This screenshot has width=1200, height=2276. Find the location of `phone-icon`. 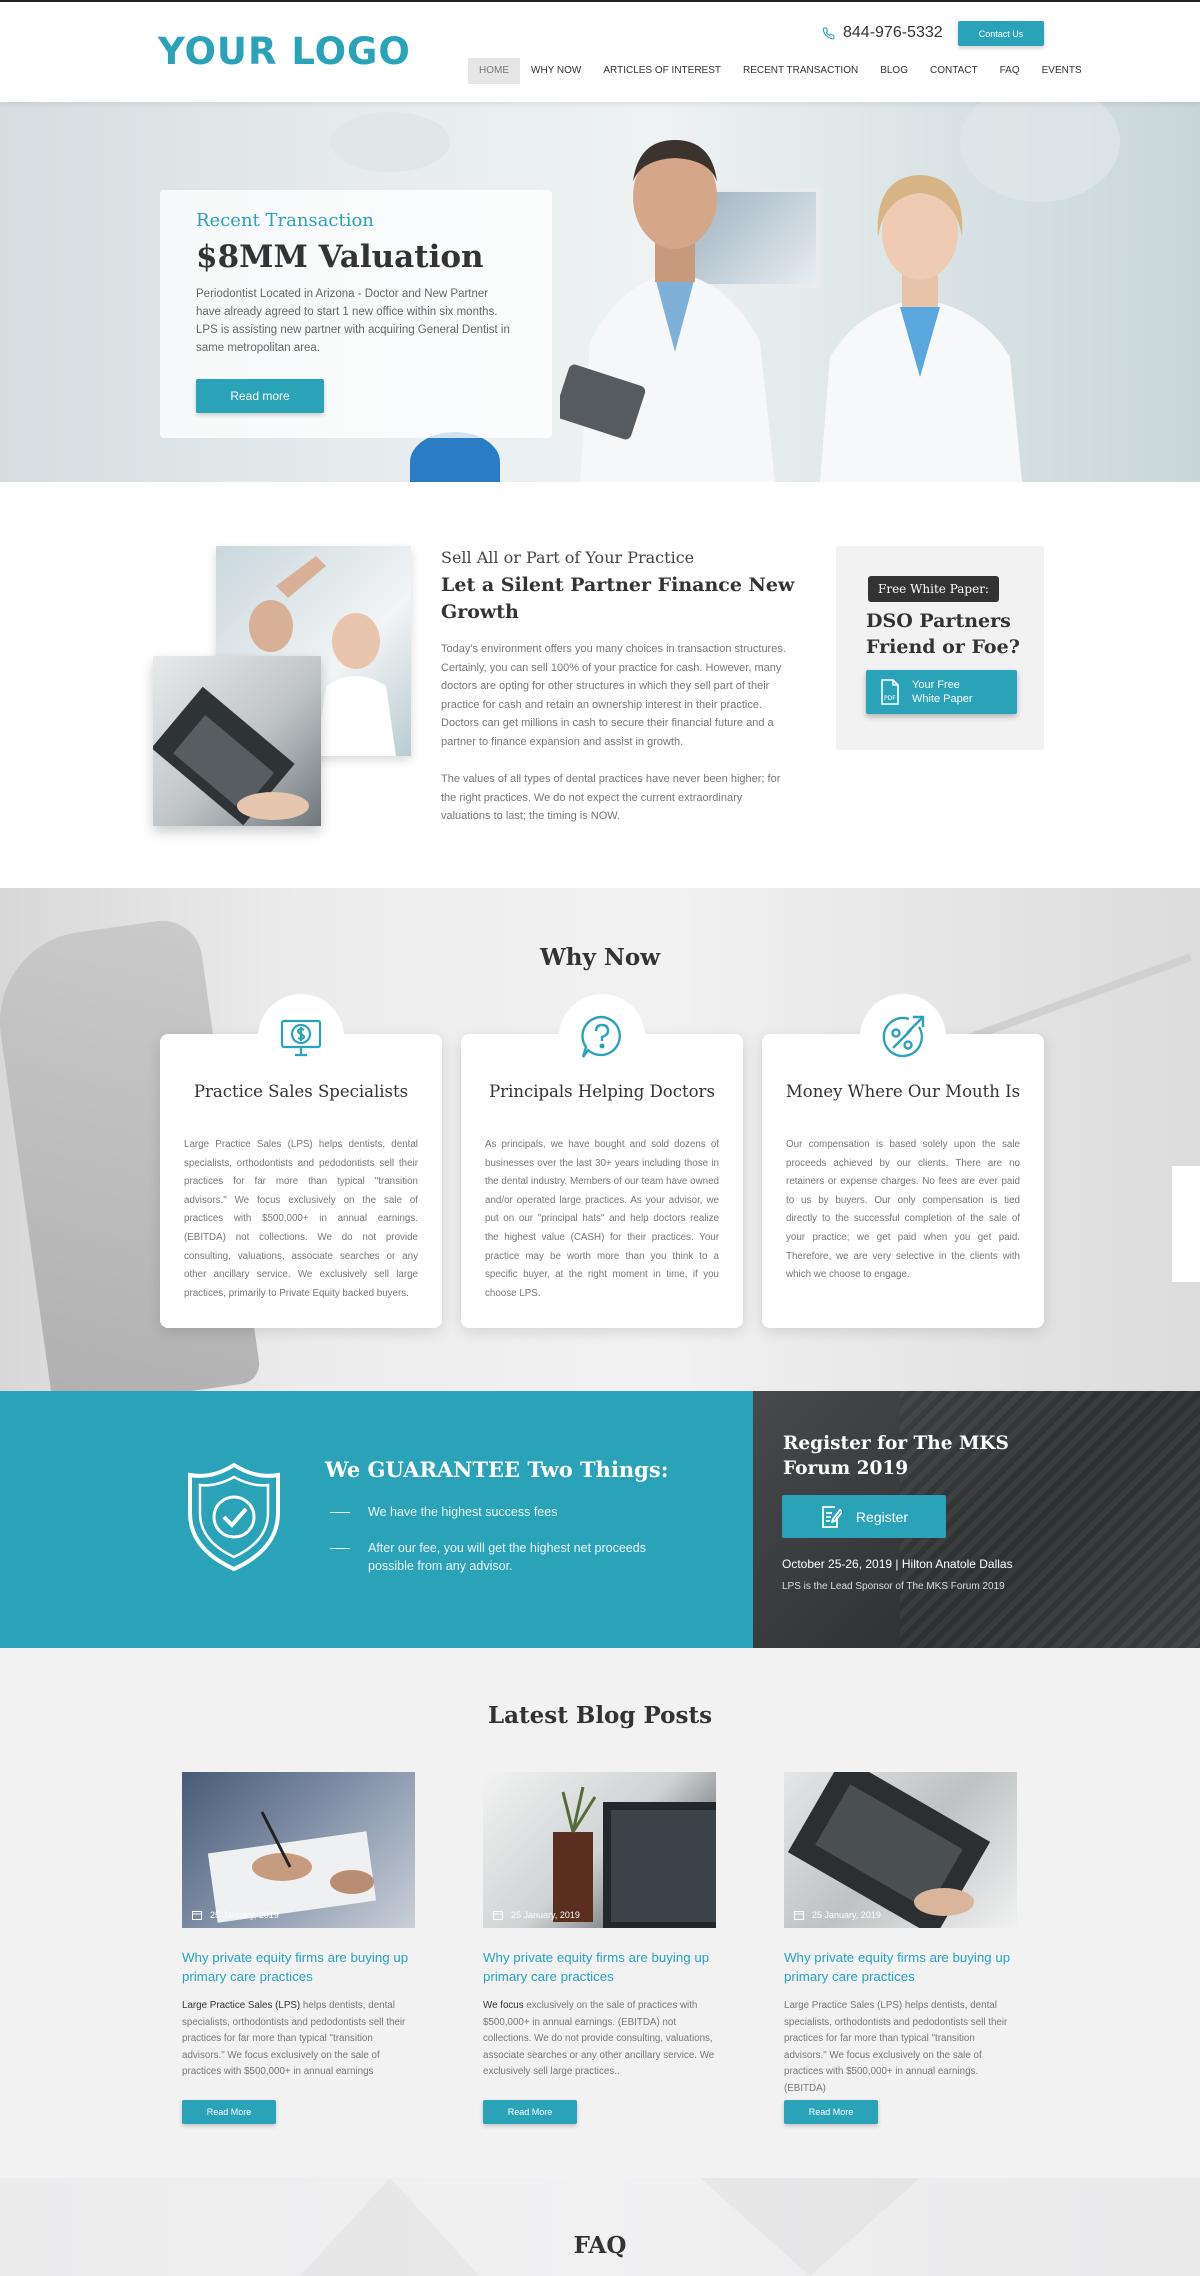

phone-icon is located at coordinates (828, 33).